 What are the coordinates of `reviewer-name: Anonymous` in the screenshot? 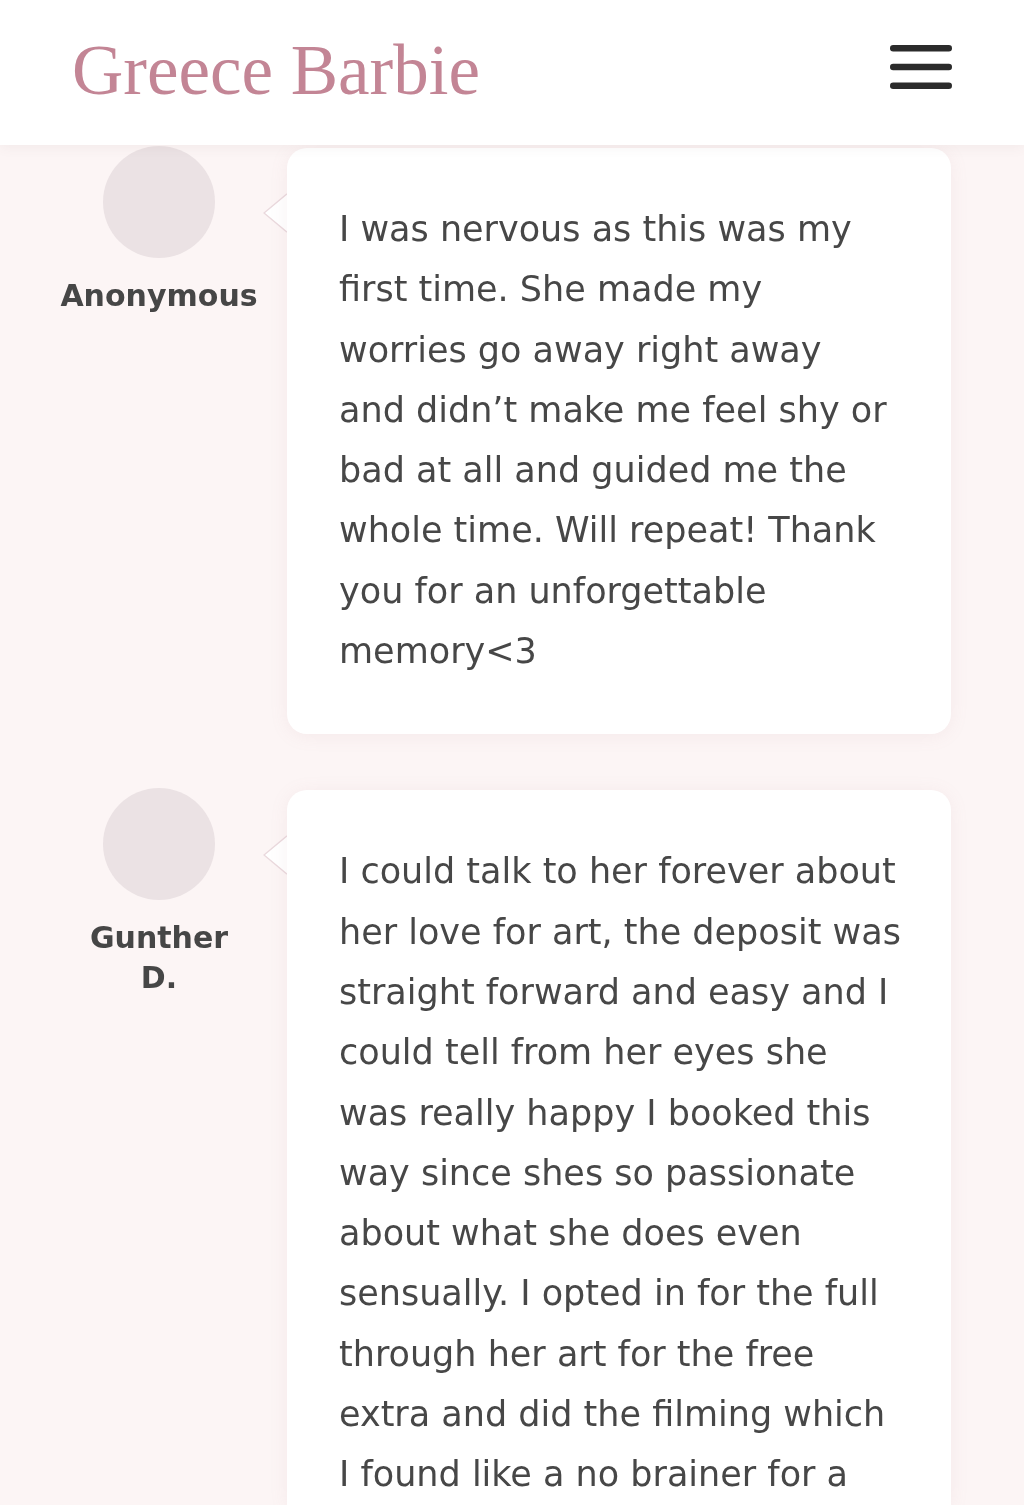 It's located at (159, 296).